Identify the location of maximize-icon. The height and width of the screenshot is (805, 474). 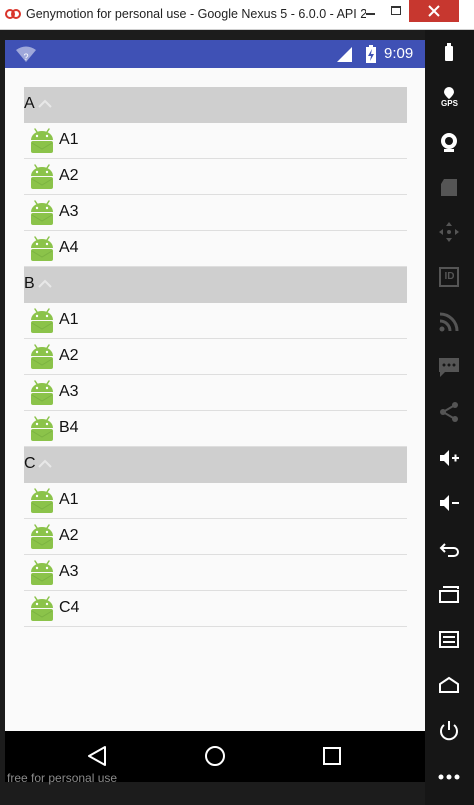
(396, 10).